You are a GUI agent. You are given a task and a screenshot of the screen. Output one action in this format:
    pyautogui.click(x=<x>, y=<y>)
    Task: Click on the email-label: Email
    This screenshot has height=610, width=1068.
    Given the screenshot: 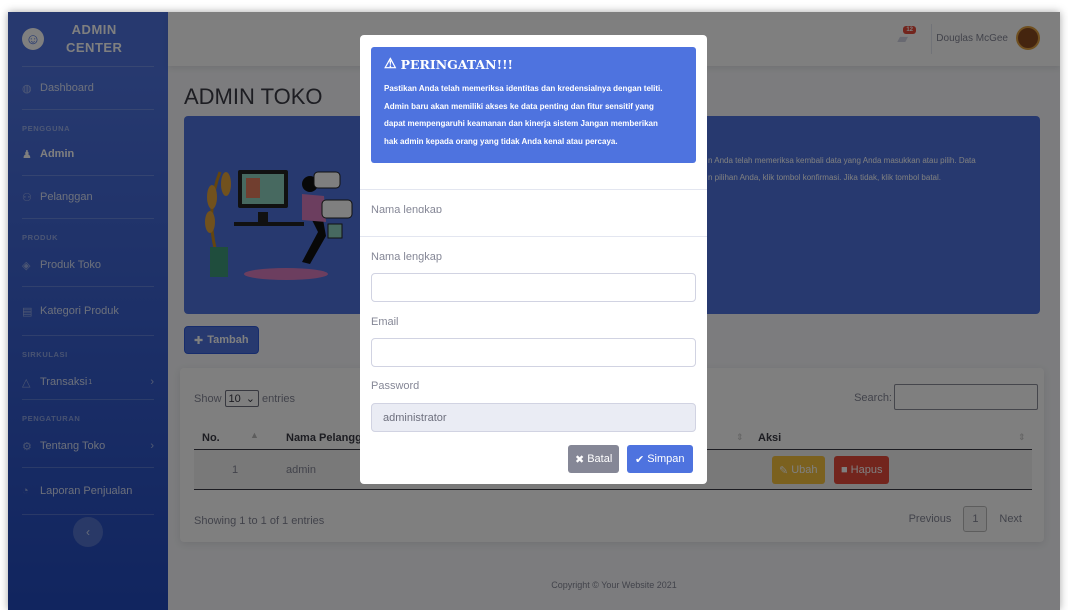 What is the action you would take?
    pyautogui.click(x=385, y=322)
    